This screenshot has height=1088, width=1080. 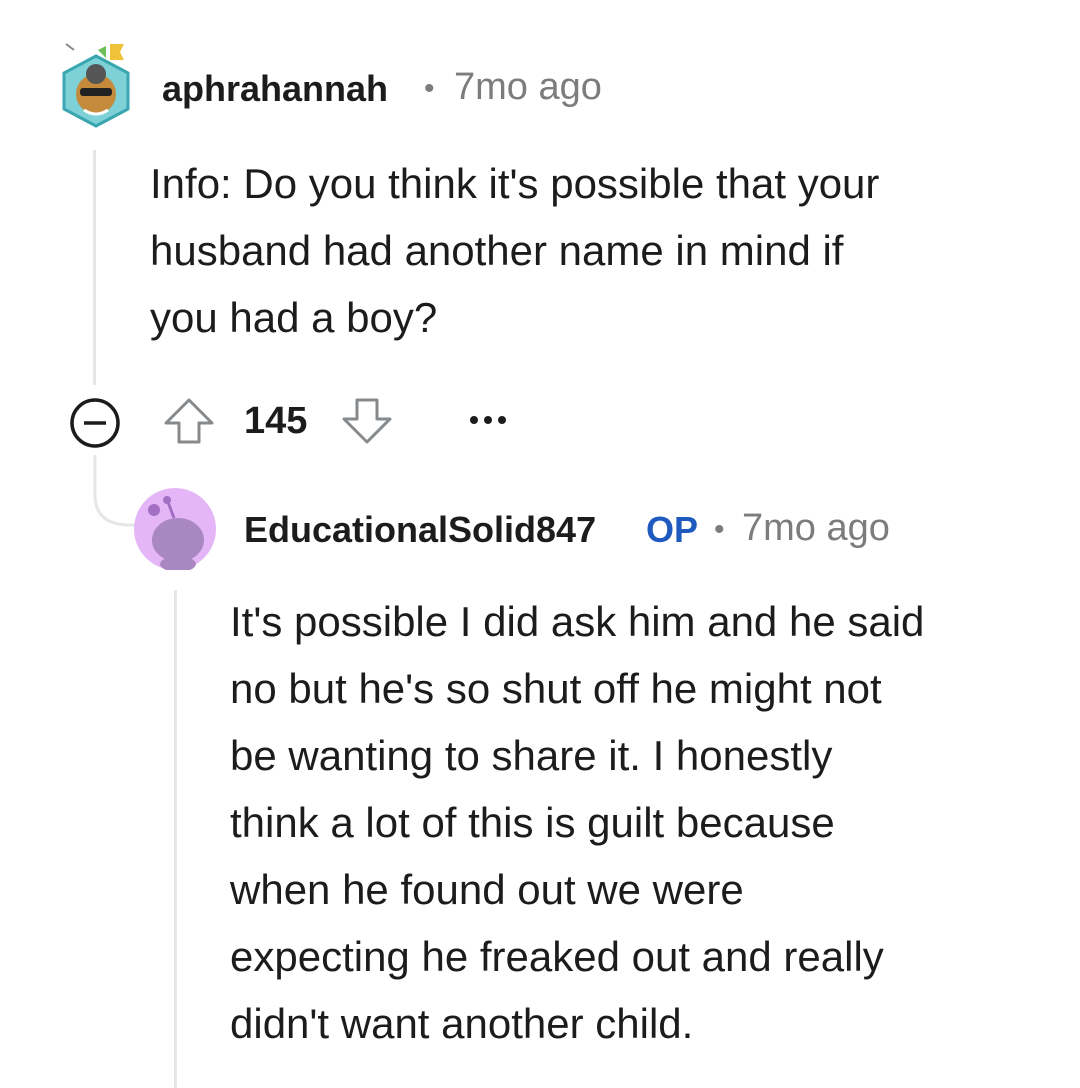 What do you see at coordinates (189, 421) in the screenshot?
I see `upvote-icon` at bounding box center [189, 421].